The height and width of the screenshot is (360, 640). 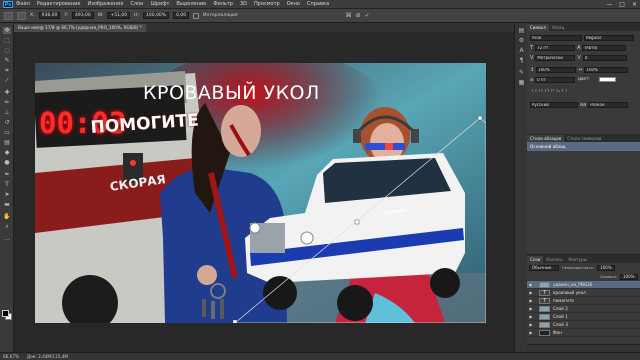 What do you see at coordinates (156, 15) in the screenshot?
I see `h-input: 100,00%` at bounding box center [156, 15].